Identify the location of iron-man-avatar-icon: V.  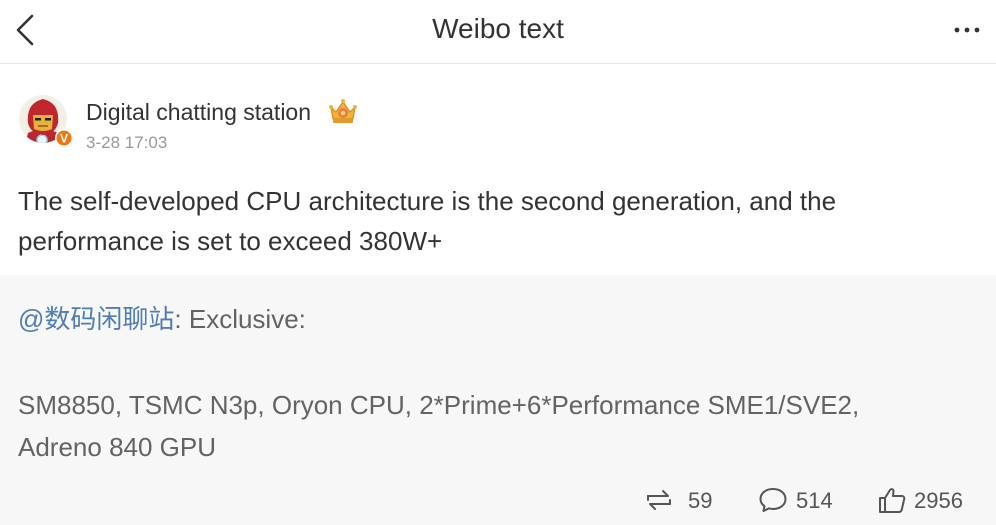
(46, 121).